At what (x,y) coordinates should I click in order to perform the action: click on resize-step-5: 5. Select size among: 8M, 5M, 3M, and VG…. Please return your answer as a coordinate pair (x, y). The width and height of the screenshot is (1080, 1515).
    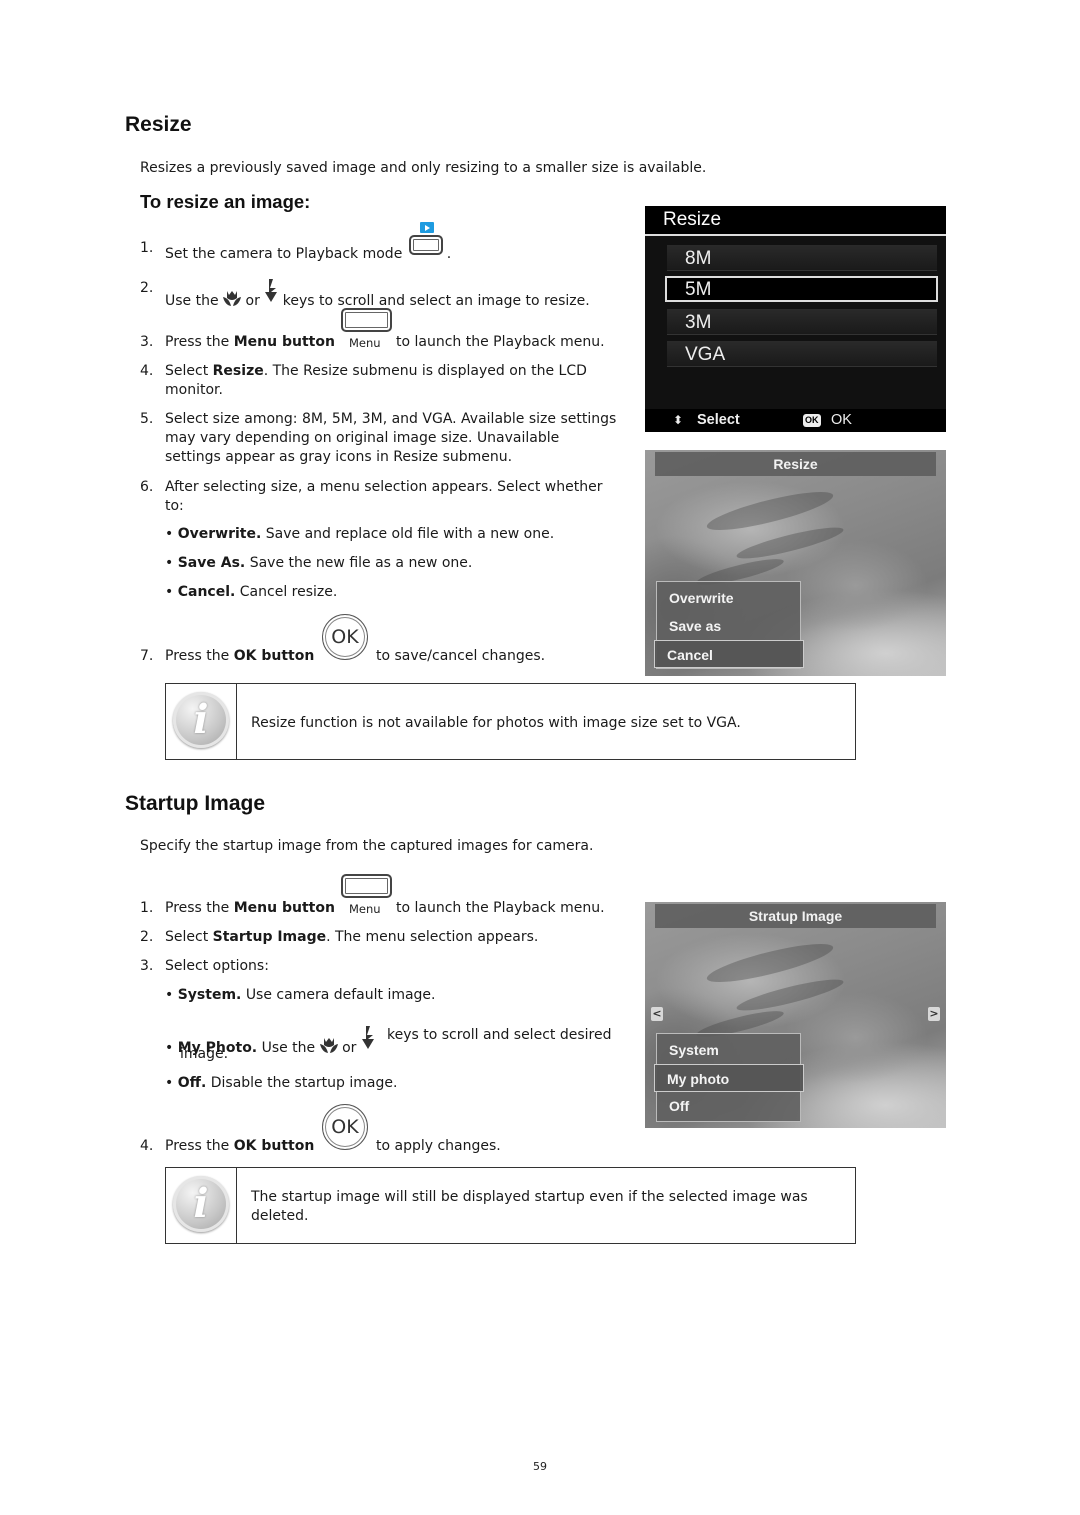
    Looking at the image, I should click on (378, 438).